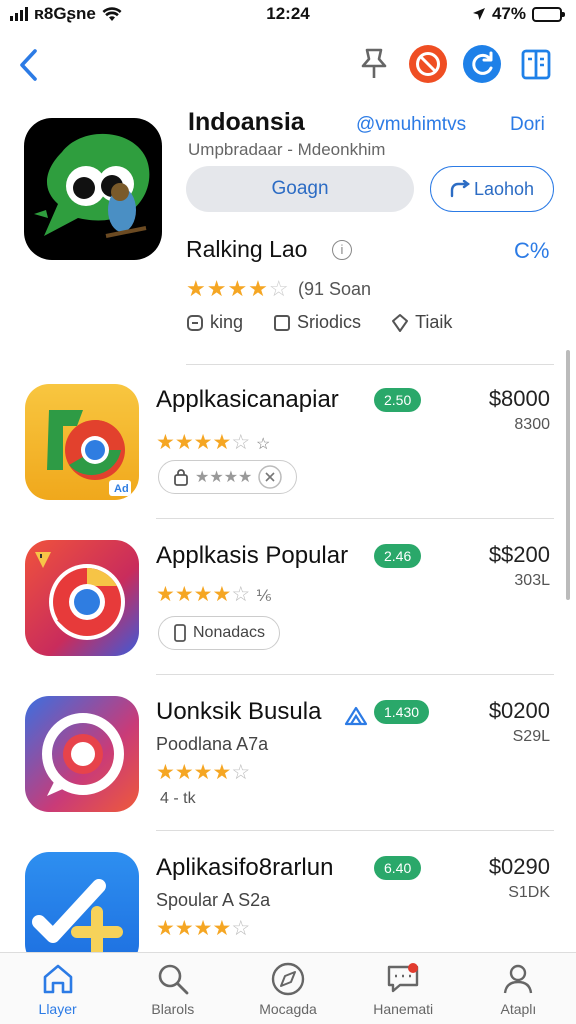 This screenshot has height=1024, width=576. Describe the element at coordinates (568, 475) in the screenshot. I see `scrollbar` at that location.